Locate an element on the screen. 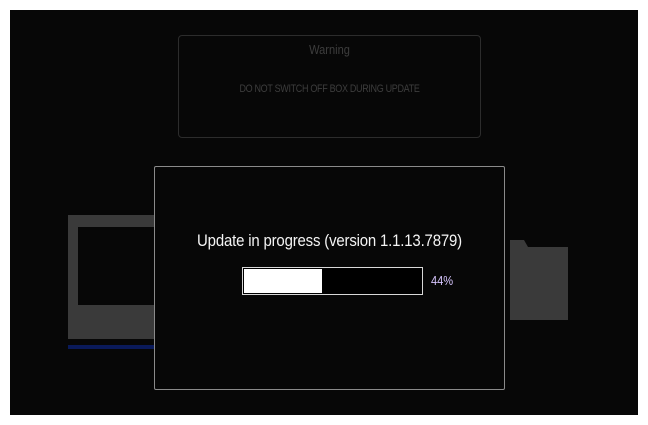  folder-icon is located at coordinates (539, 280).